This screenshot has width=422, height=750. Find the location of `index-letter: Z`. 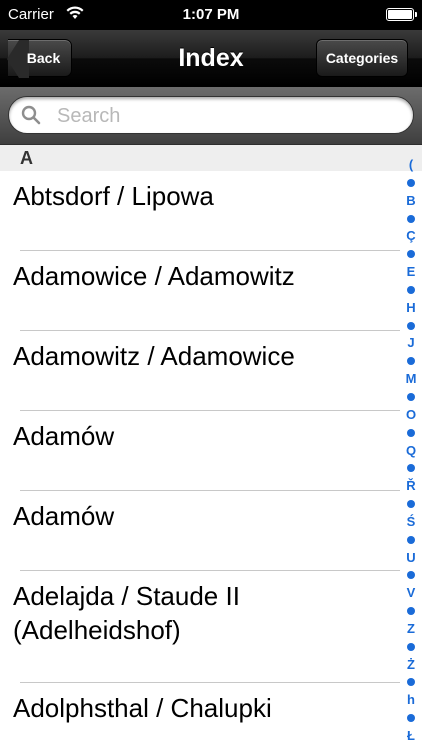

index-letter: Z is located at coordinates (411, 628).